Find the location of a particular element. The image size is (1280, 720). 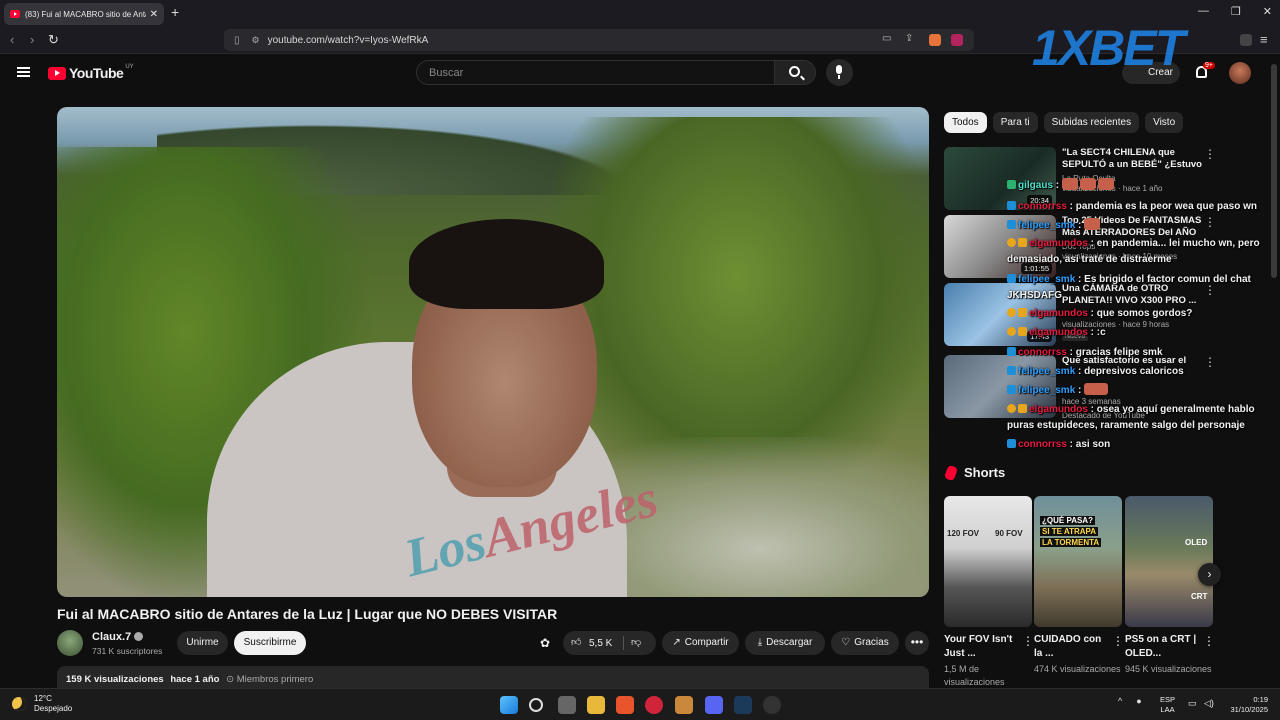

voice-search-icon is located at coordinates (839, 72).